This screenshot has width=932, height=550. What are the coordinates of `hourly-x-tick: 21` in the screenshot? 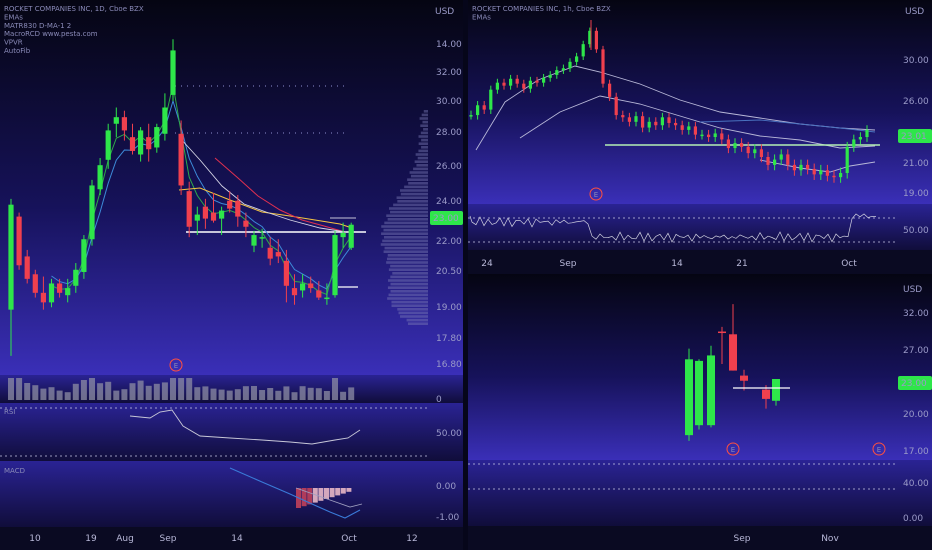 It's located at (741, 264).